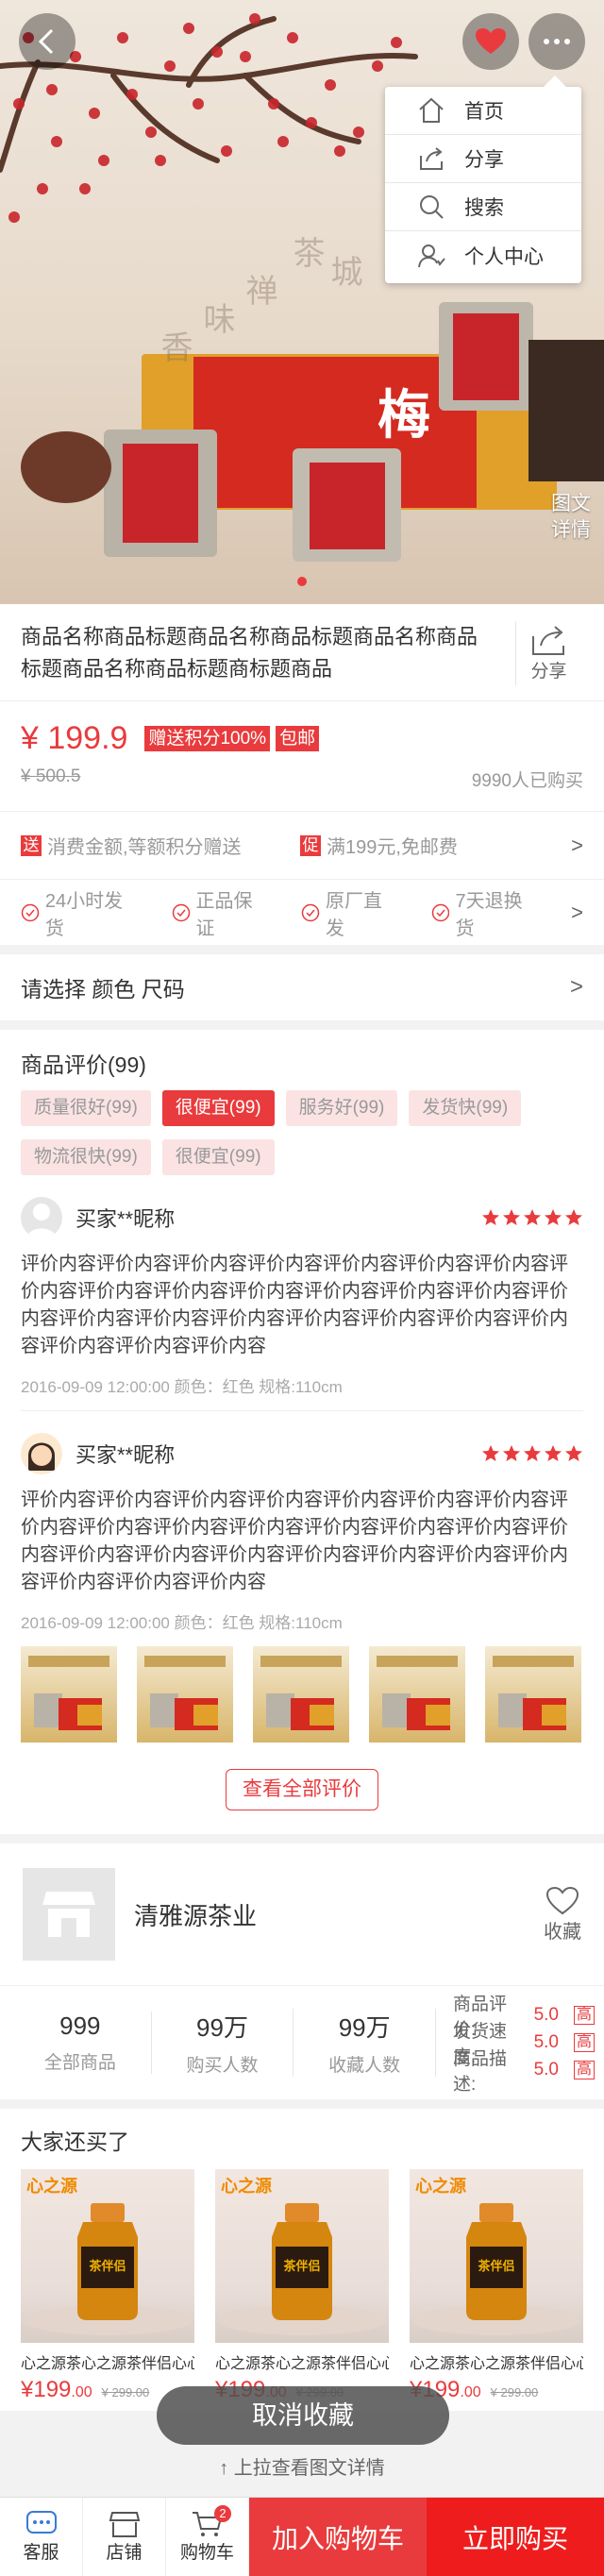 This screenshot has width=604, height=2576. Describe the element at coordinates (126, 1455) in the screenshot. I see `reviewer-name: 买家**昵称` at that location.